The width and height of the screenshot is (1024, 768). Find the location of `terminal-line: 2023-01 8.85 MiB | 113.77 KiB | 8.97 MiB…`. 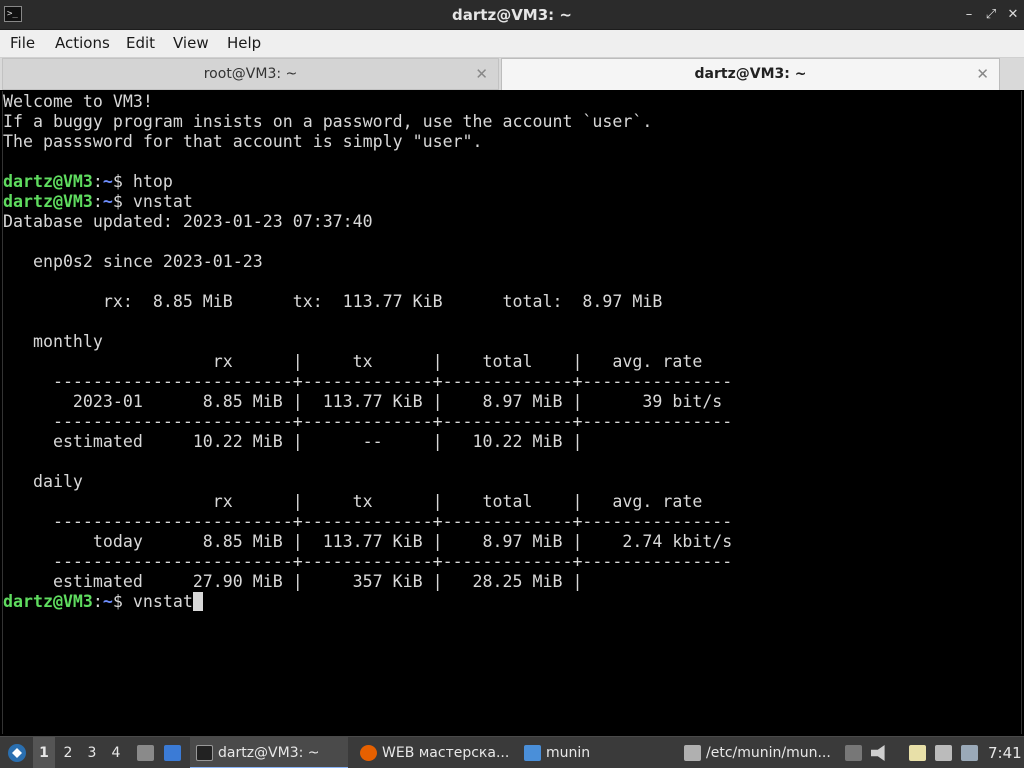

terminal-line: 2023-01 8.85 MiB | 113.77 KiB | 8.97 MiB… is located at coordinates (513, 402).